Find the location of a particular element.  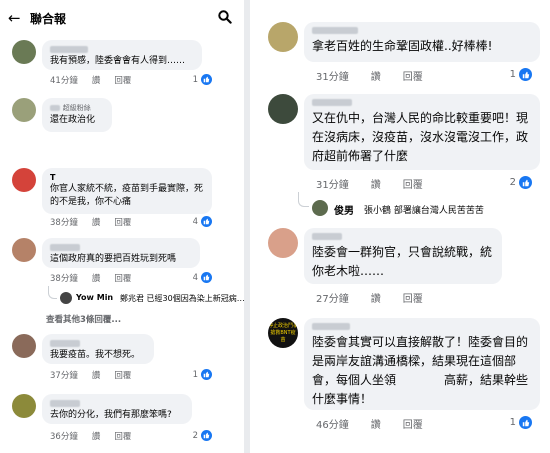

arrow-left-icon: ← is located at coordinates (16, 18).